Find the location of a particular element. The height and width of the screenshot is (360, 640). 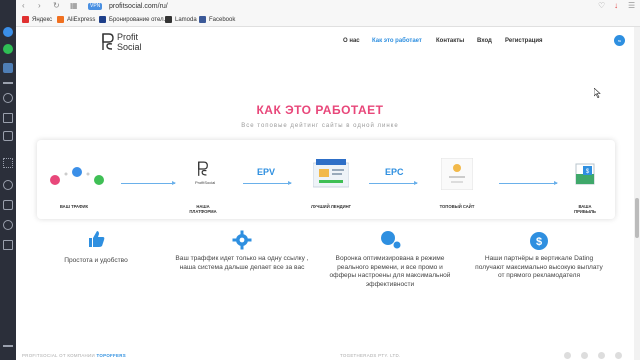

platform-logo-icon is located at coordinates (203, 168).